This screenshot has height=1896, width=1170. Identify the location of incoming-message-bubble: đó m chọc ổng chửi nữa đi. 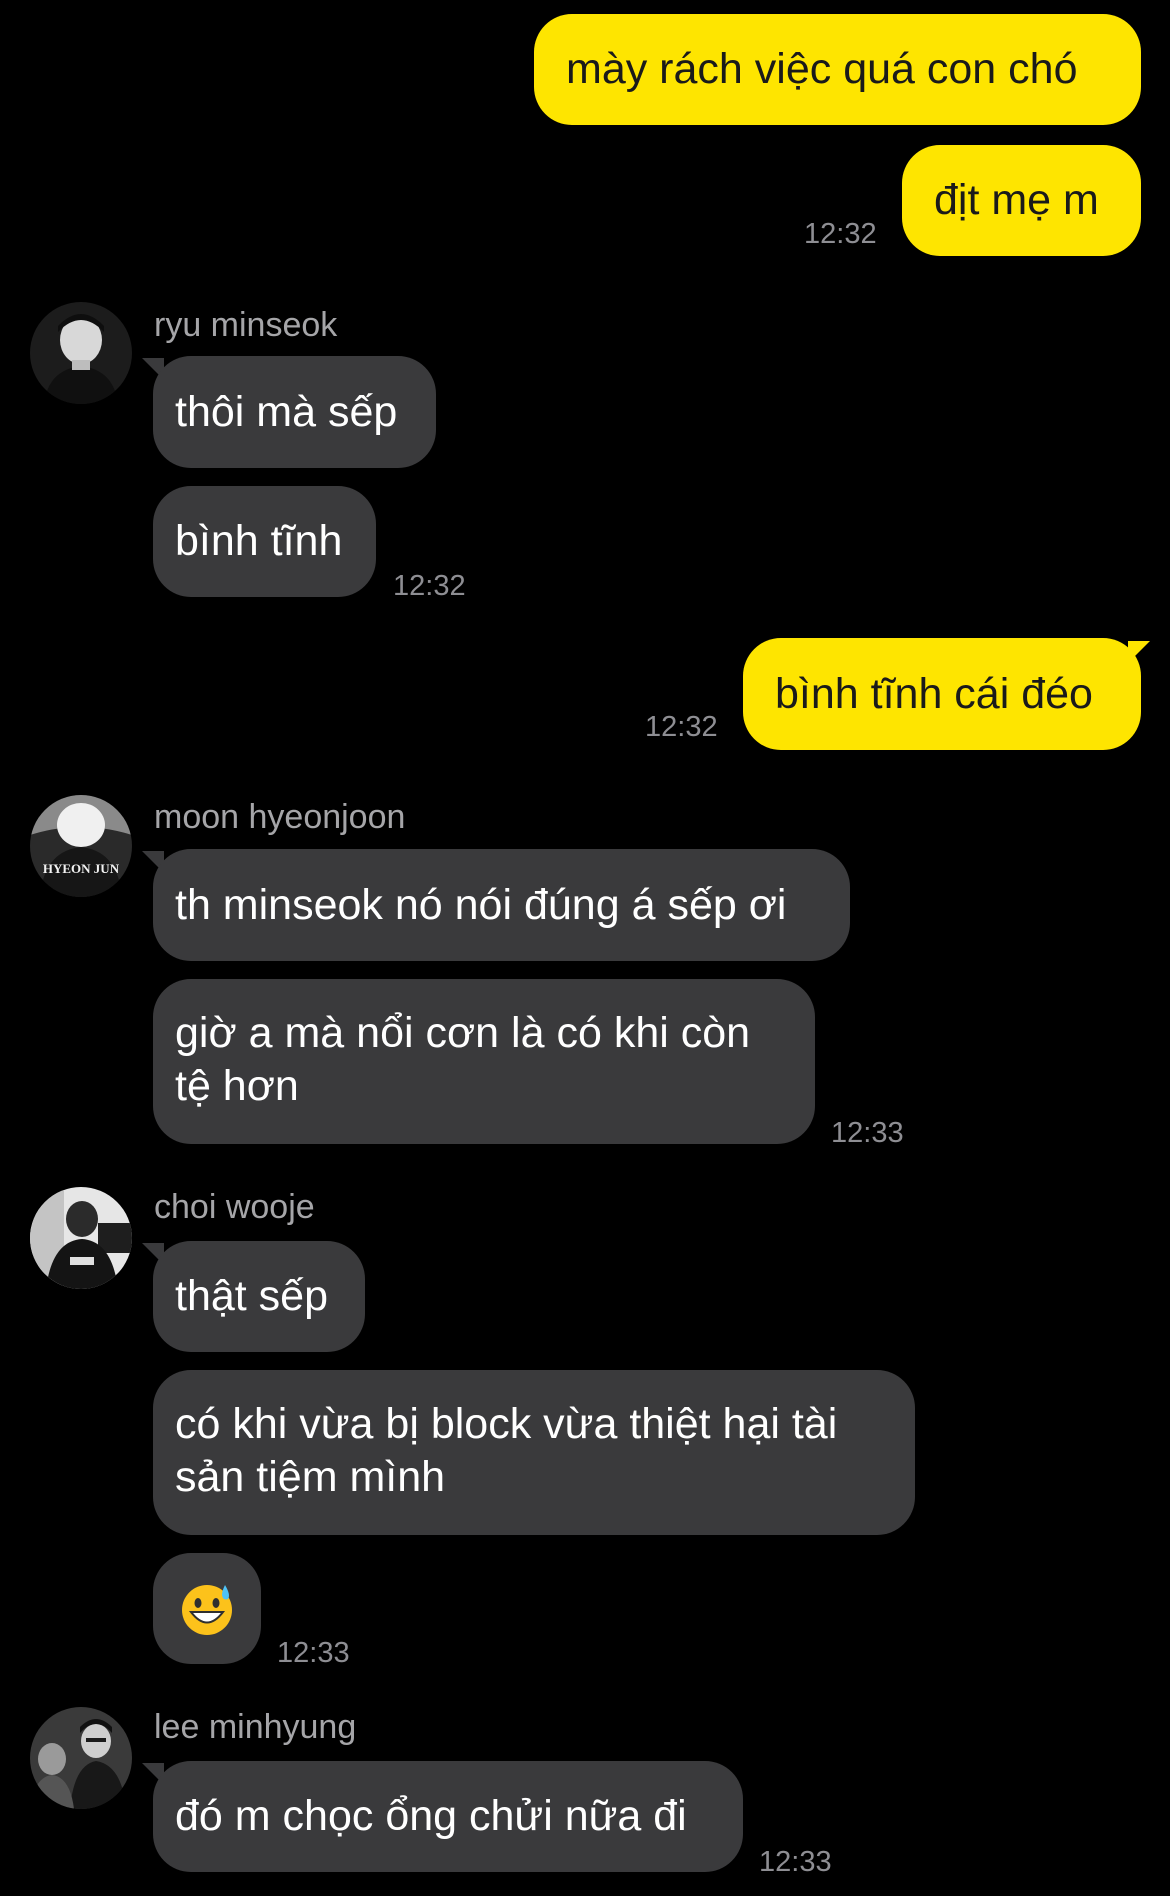
(448, 1816).